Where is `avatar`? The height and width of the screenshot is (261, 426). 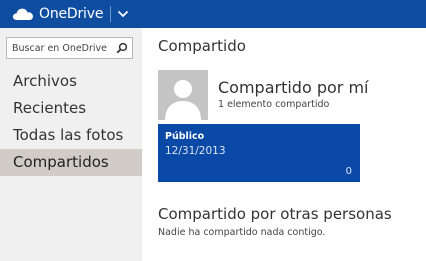
avatar is located at coordinates (183, 95).